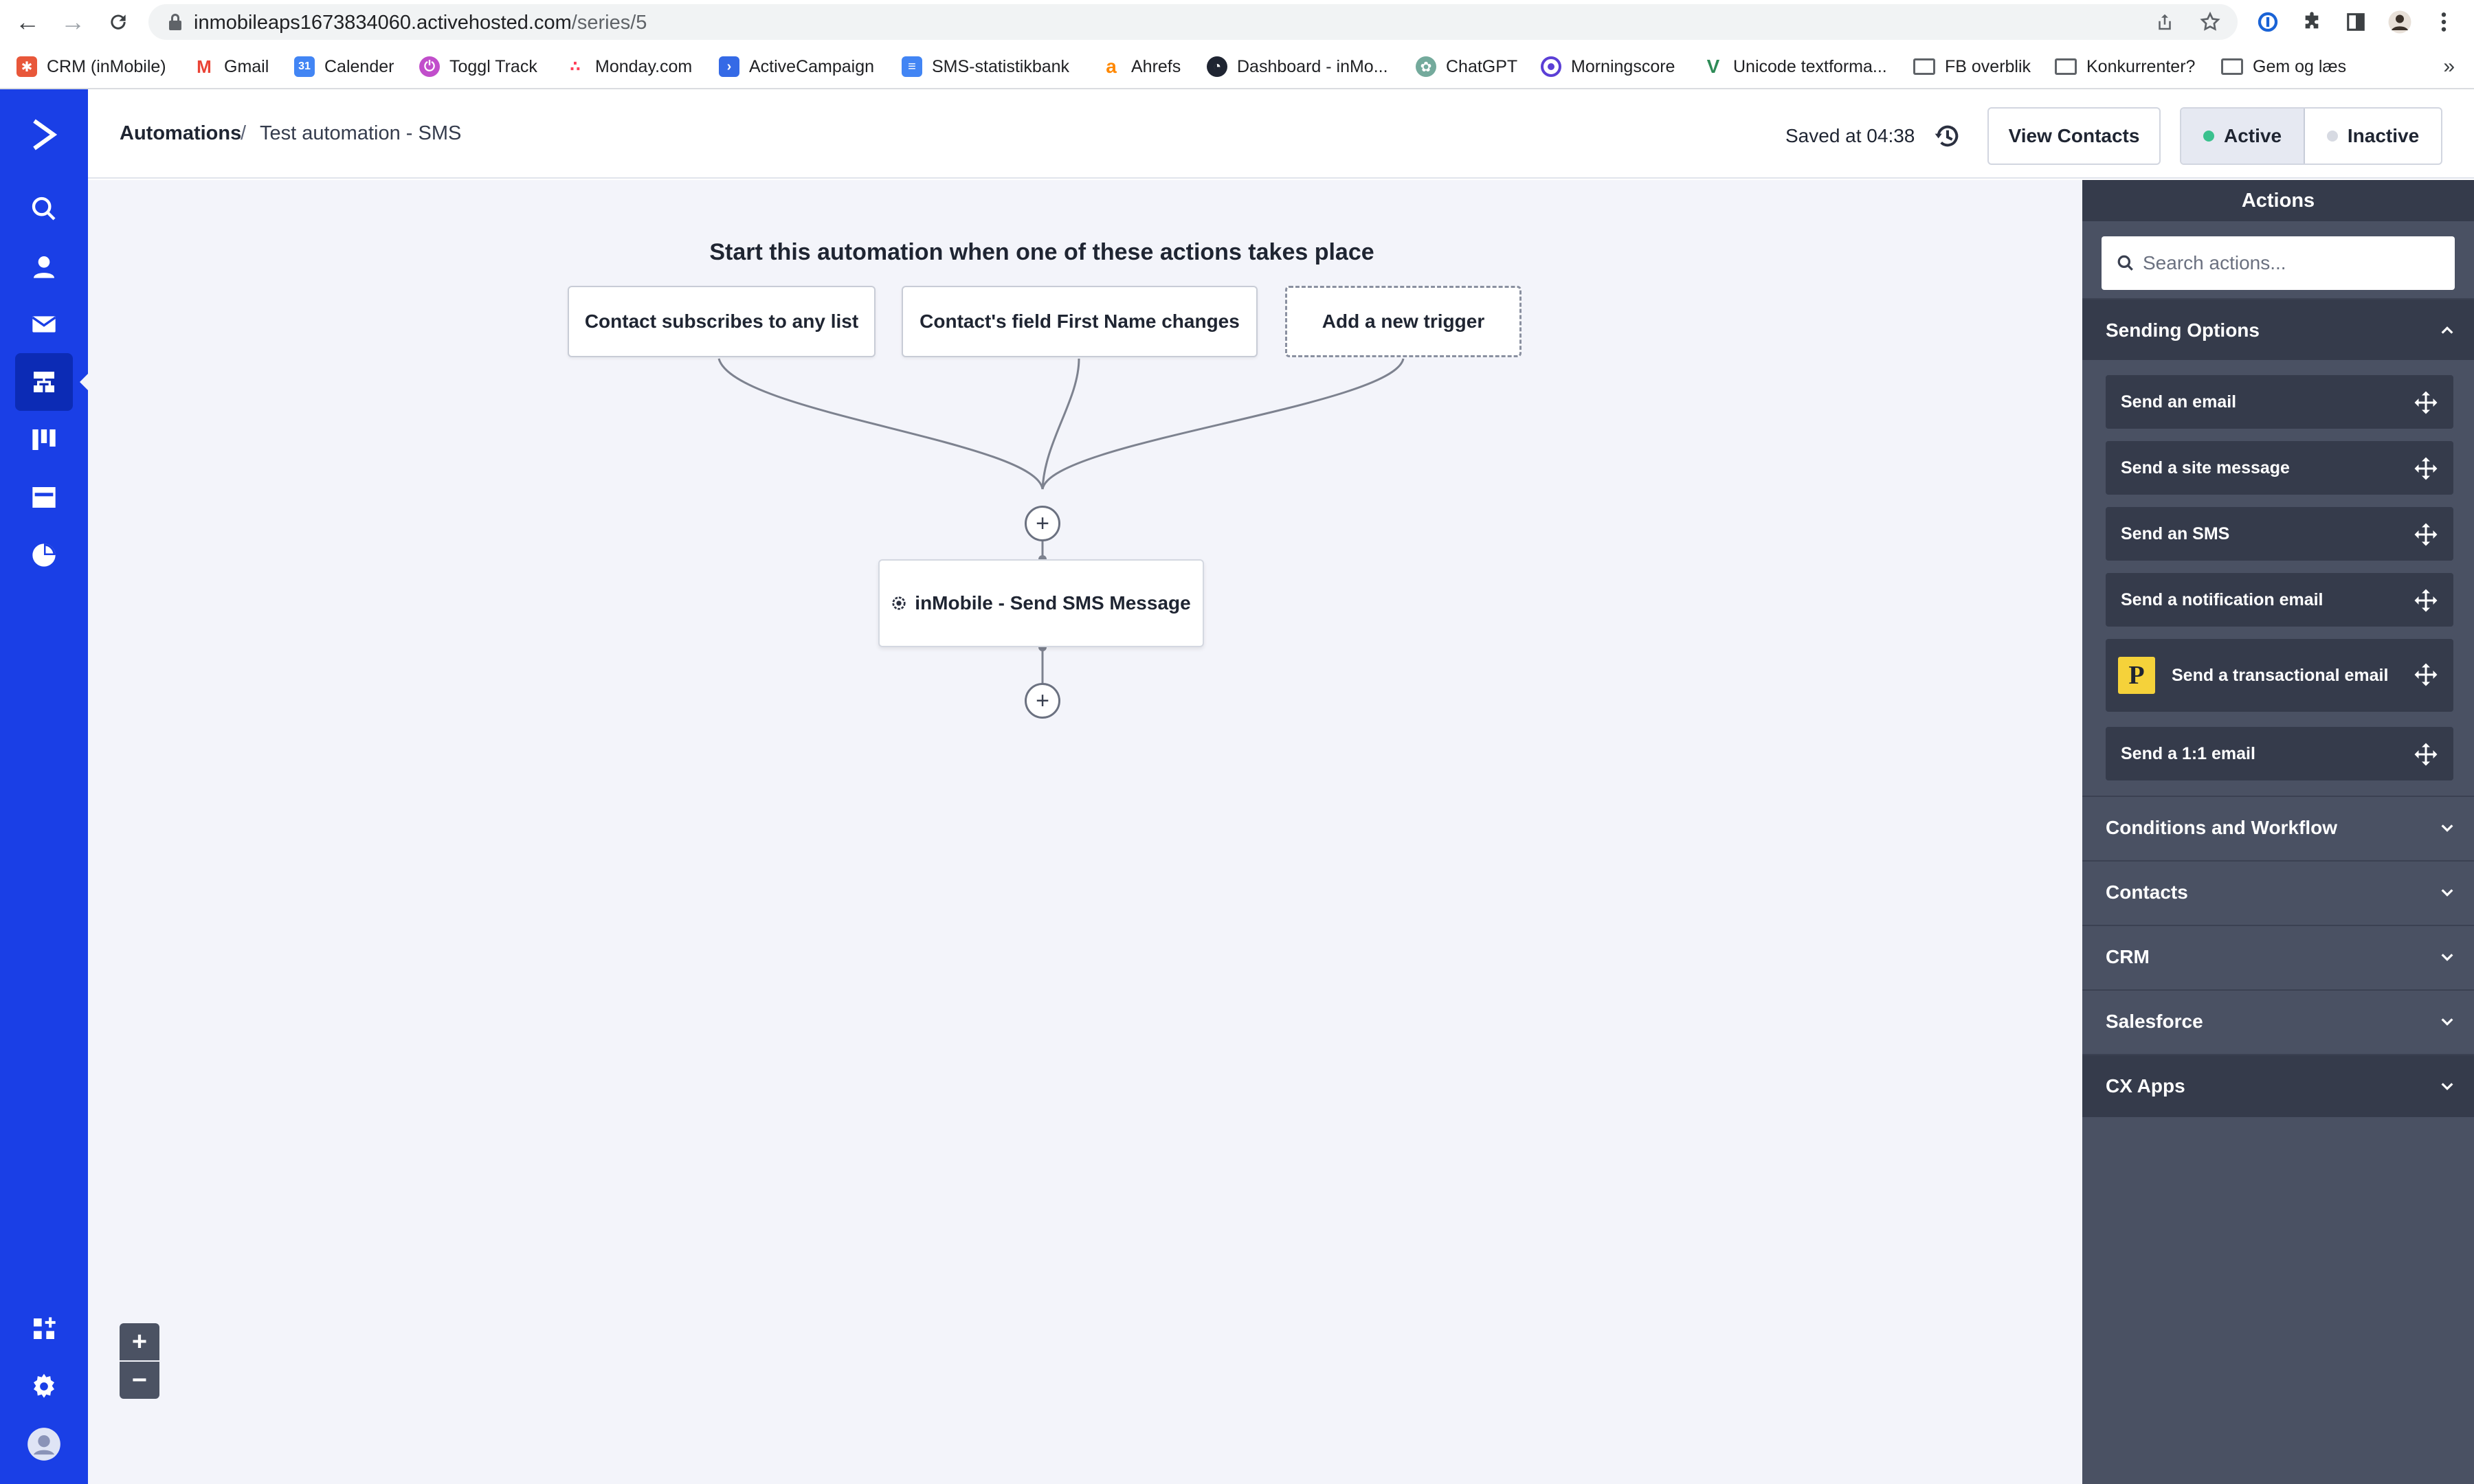 Image resolution: width=2474 pixels, height=1484 pixels. I want to click on bookmark-ahrefs: a Ahrefs, so click(1141, 67).